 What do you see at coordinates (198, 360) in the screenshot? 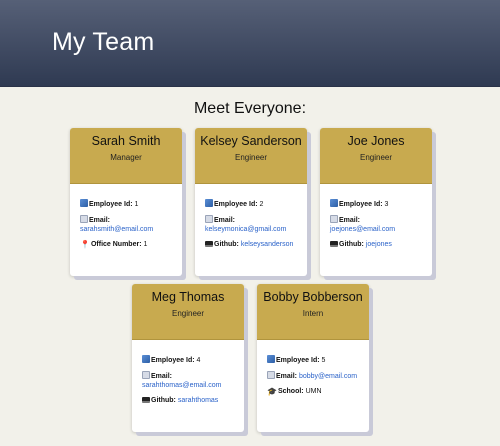
I see `employee-id-value: 4` at bounding box center [198, 360].